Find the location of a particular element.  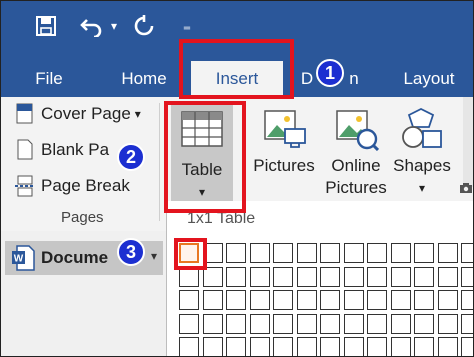

step-1-badge: 1 is located at coordinates (330, 73).